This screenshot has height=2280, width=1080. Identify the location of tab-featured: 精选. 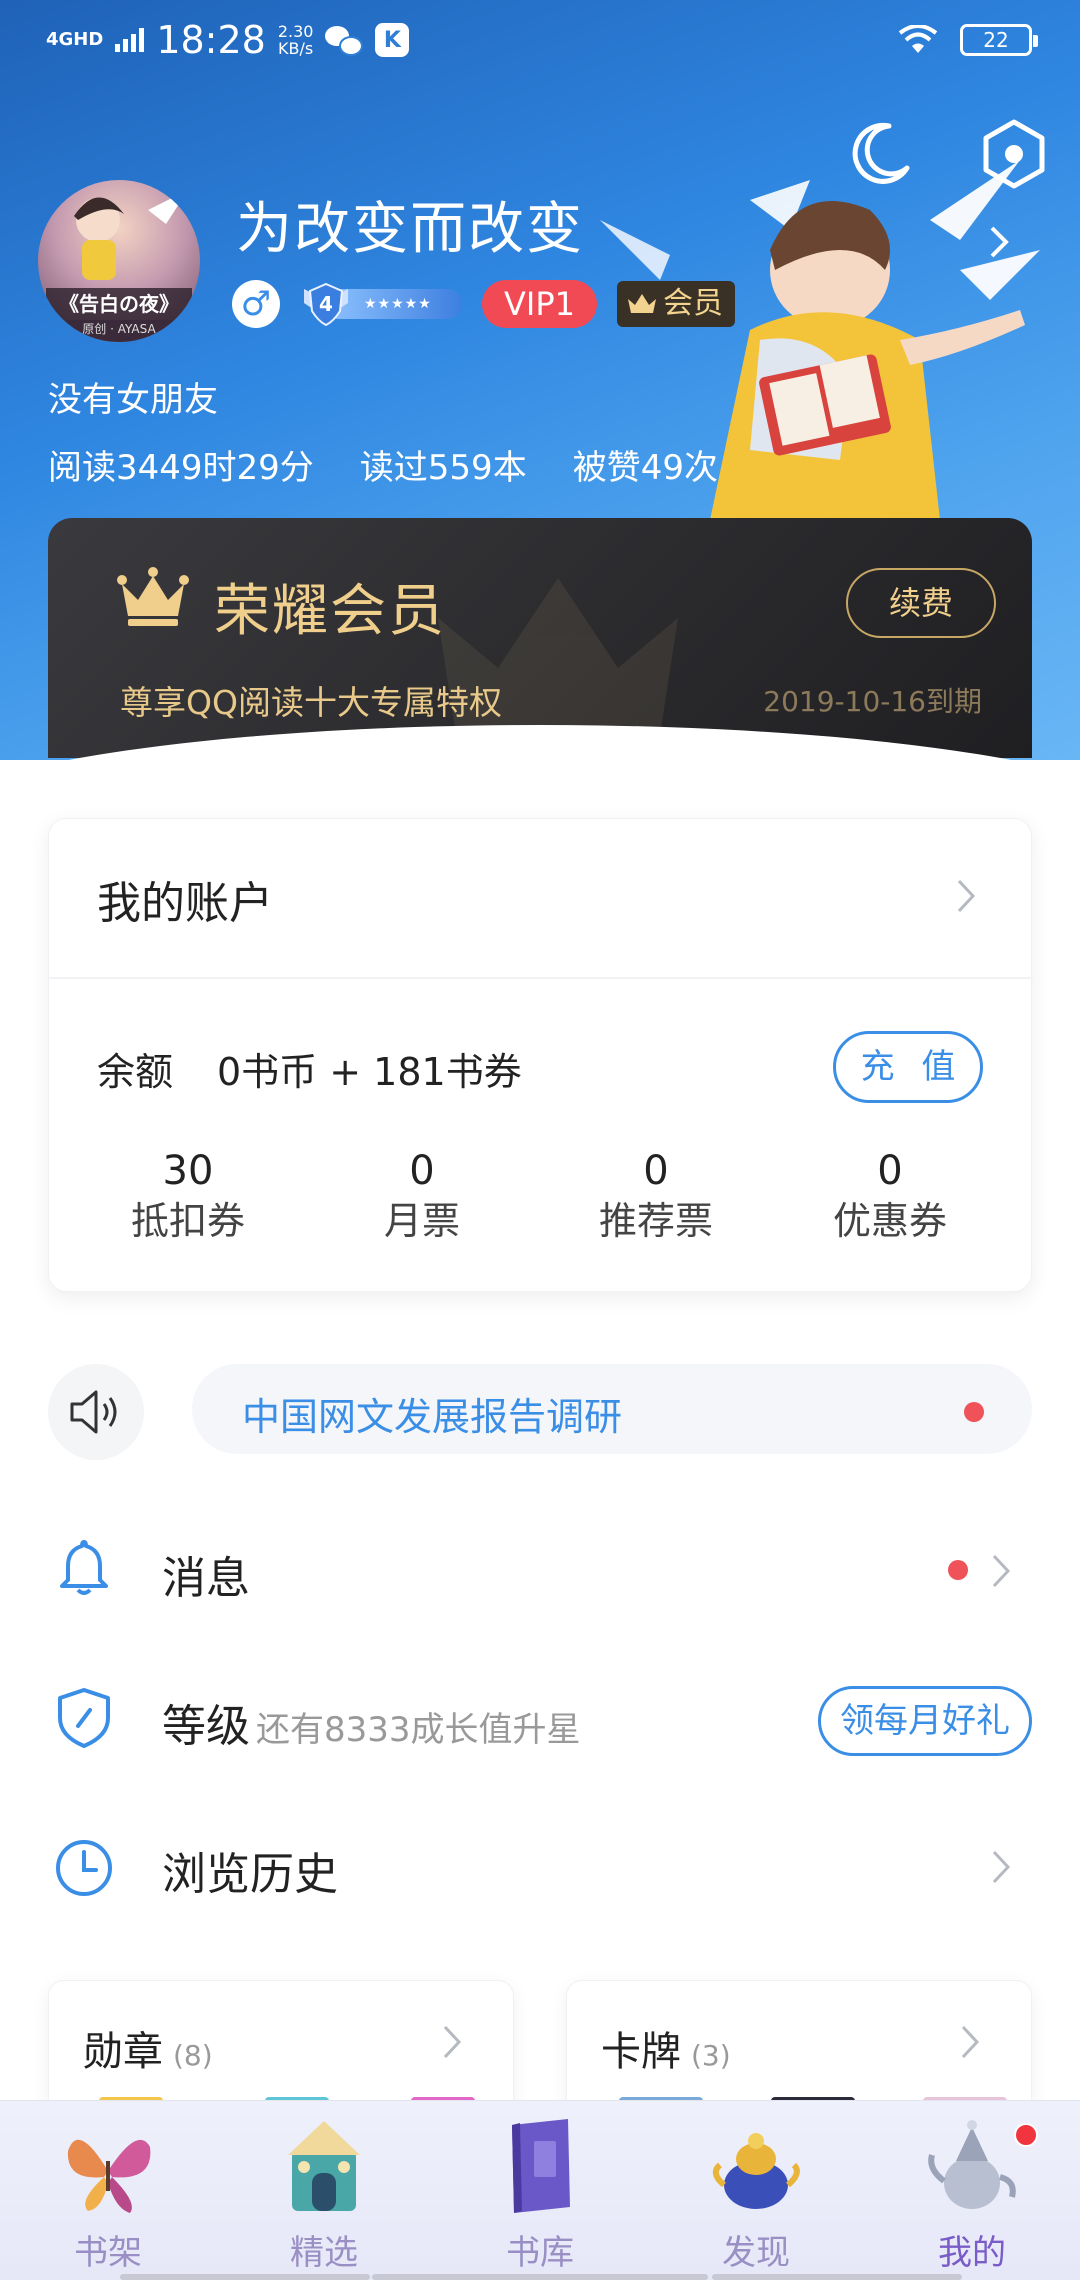
(324, 2190).